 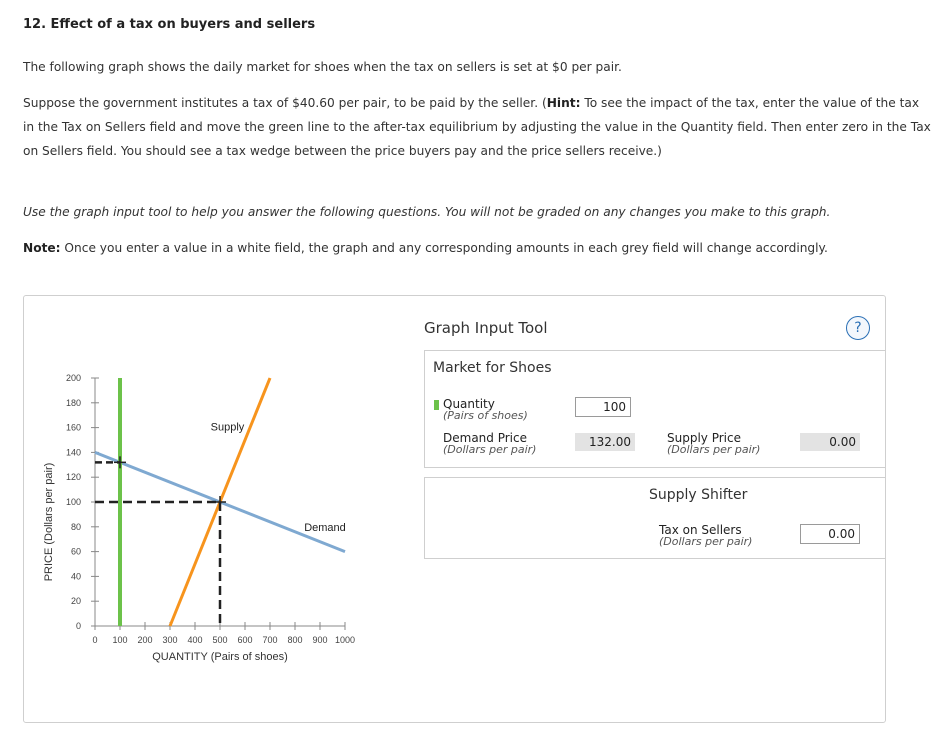 I want to click on note-label: Note:, so click(x=42, y=248).